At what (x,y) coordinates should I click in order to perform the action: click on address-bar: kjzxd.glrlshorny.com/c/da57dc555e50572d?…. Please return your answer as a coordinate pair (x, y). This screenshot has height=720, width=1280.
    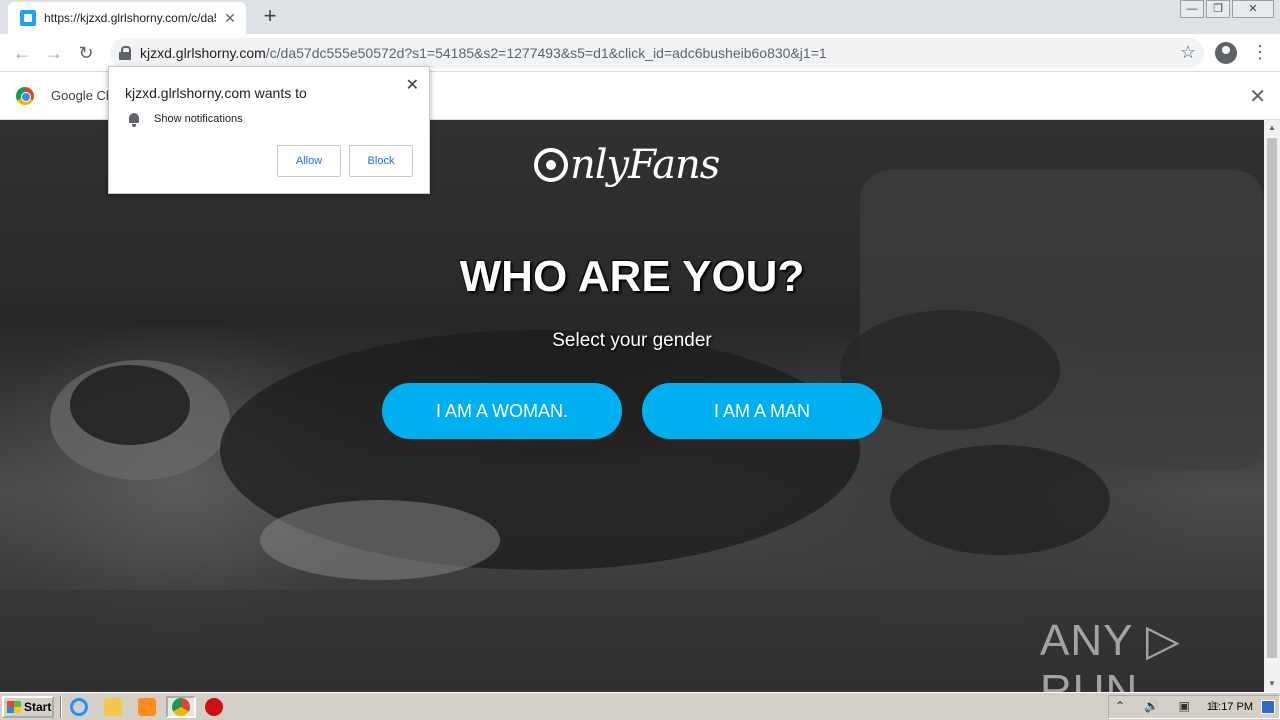
    Looking at the image, I should click on (657, 53).